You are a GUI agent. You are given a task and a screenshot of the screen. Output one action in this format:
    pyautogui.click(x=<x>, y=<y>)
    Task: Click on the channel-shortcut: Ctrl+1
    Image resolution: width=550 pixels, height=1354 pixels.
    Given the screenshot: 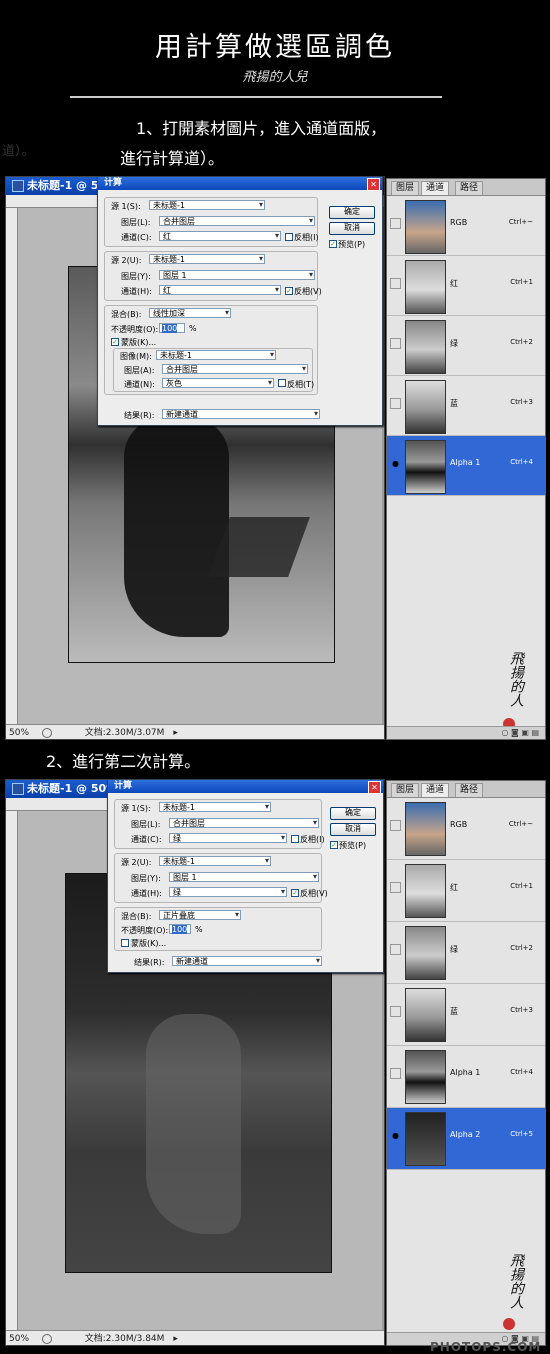 What is the action you would take?
    pyautogui.click(x=521, y=886)
    